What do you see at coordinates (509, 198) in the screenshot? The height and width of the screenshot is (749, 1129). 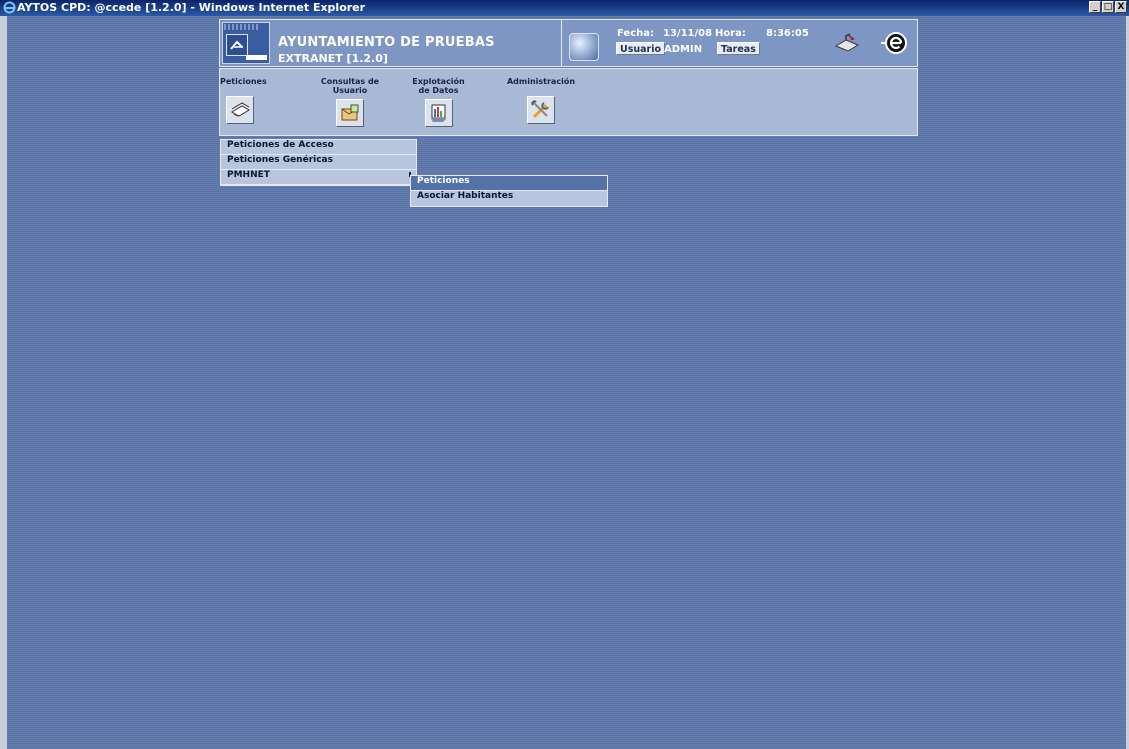 I see `submenu-item-asociar-habitantes: Asociar Habitantes` at bounding box center [509, 198].